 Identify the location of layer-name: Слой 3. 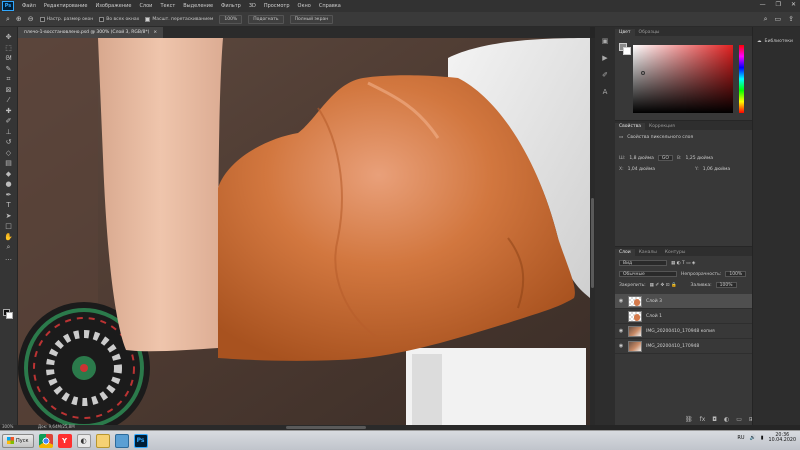
(654, 301).